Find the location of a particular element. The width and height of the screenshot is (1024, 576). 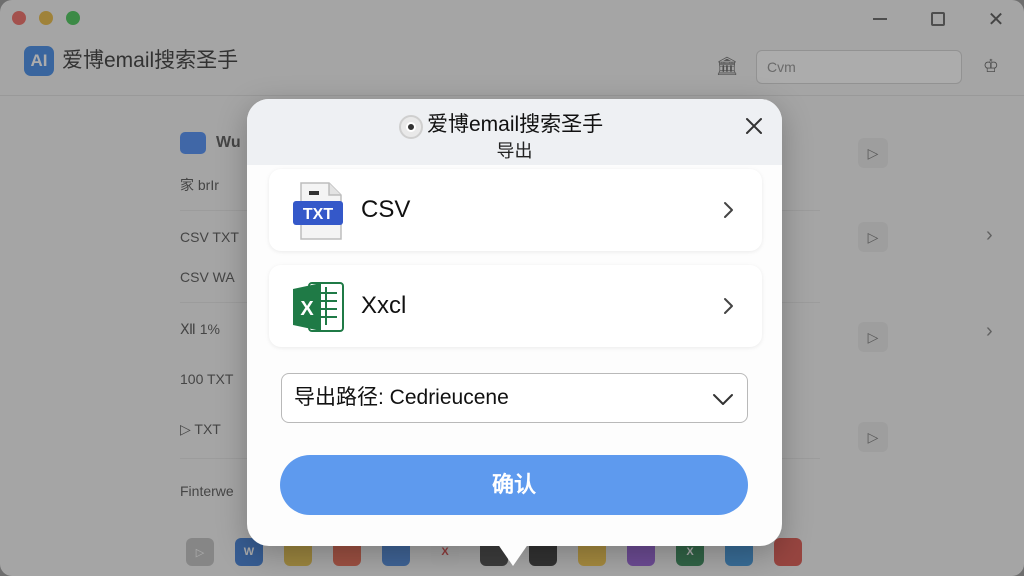

dialog-title: 爱博email搜索圣手 is located at coordinates (515, 124).